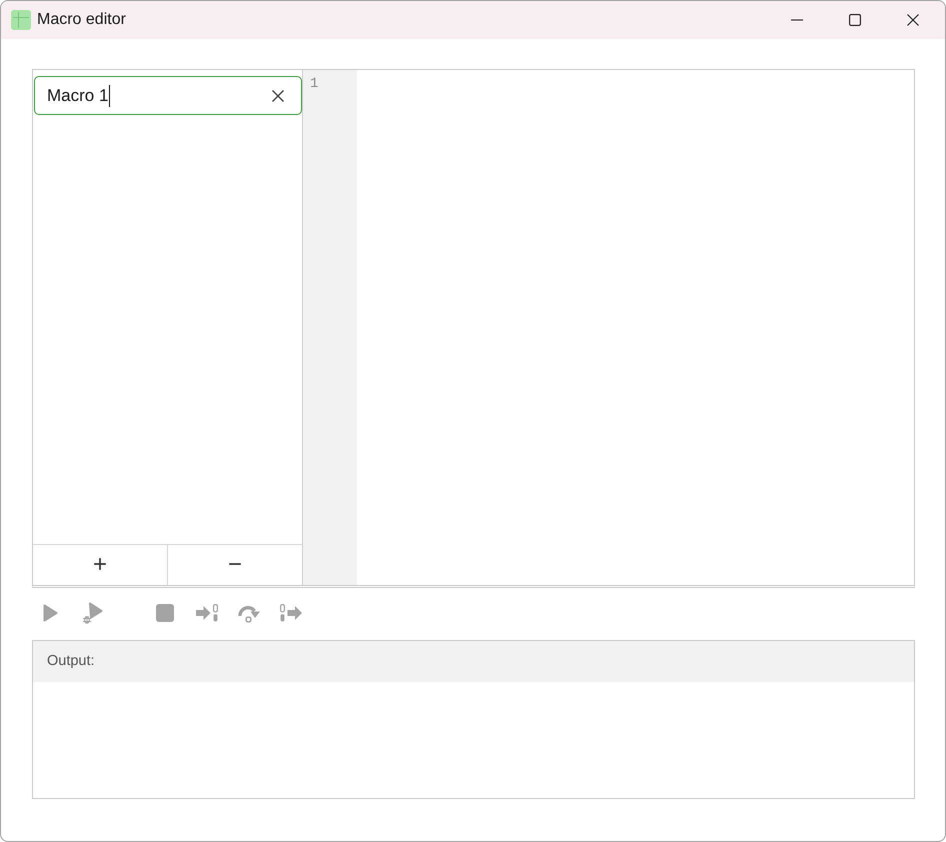  What do you see at coordinates (278, 96) in the screenshot?
I see `clear-icon` at bounding box center [278, 96].